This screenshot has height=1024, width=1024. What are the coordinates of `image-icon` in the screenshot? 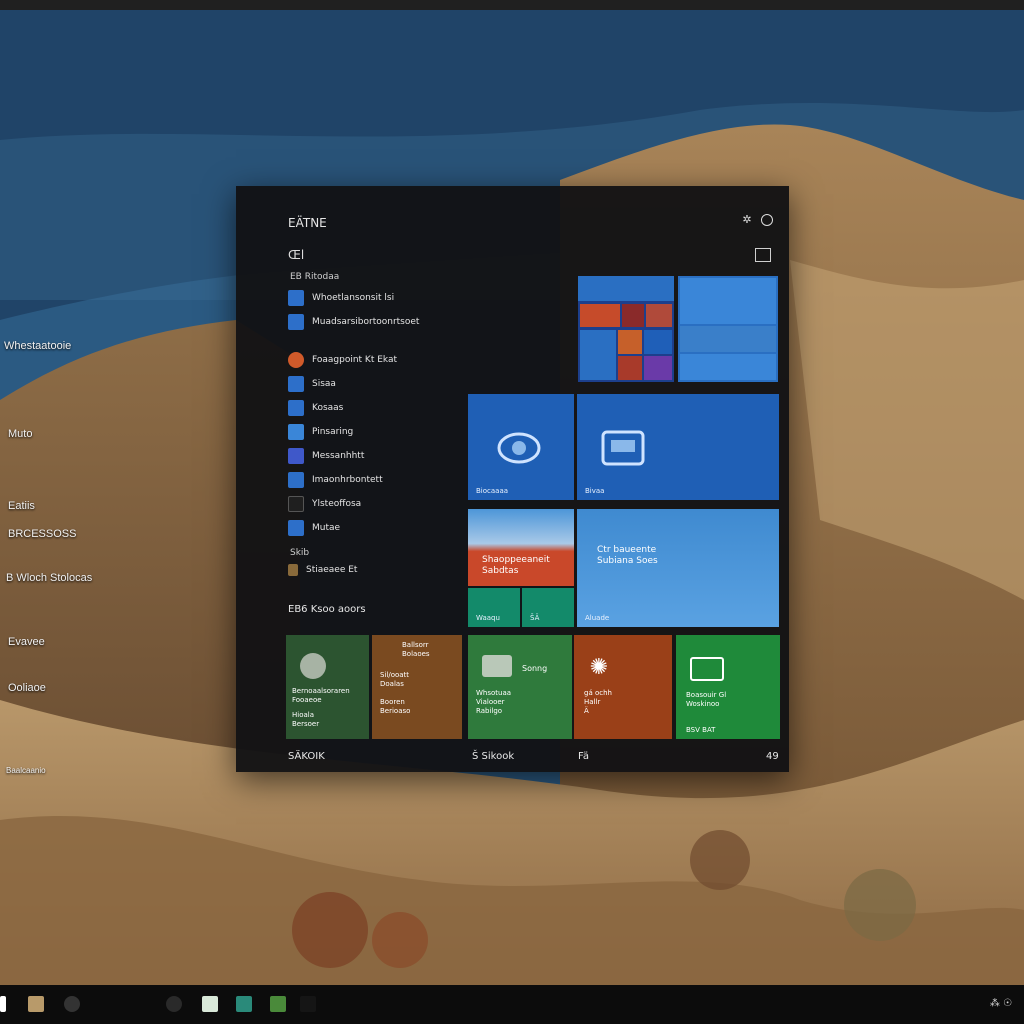 It's located at (497, 666).